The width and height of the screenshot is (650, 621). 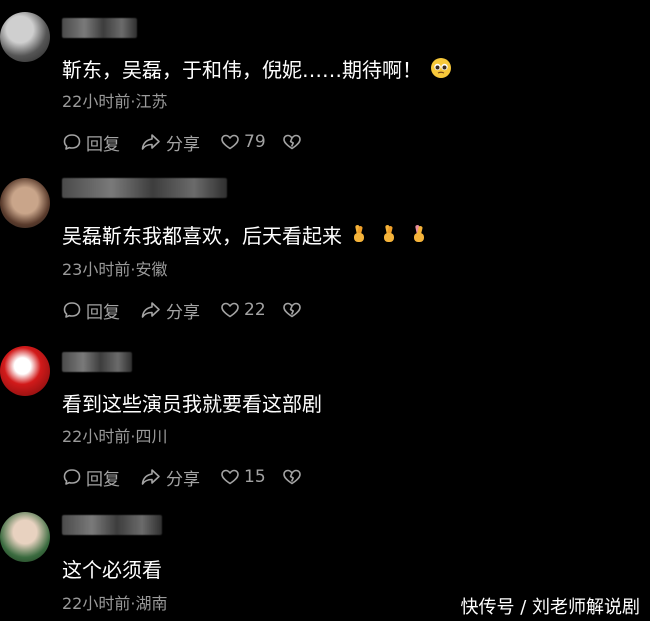 What do you see at coordinates (255, 310) in the screenshot?
I see `like-count: 22` at bounding box center [255, 310].